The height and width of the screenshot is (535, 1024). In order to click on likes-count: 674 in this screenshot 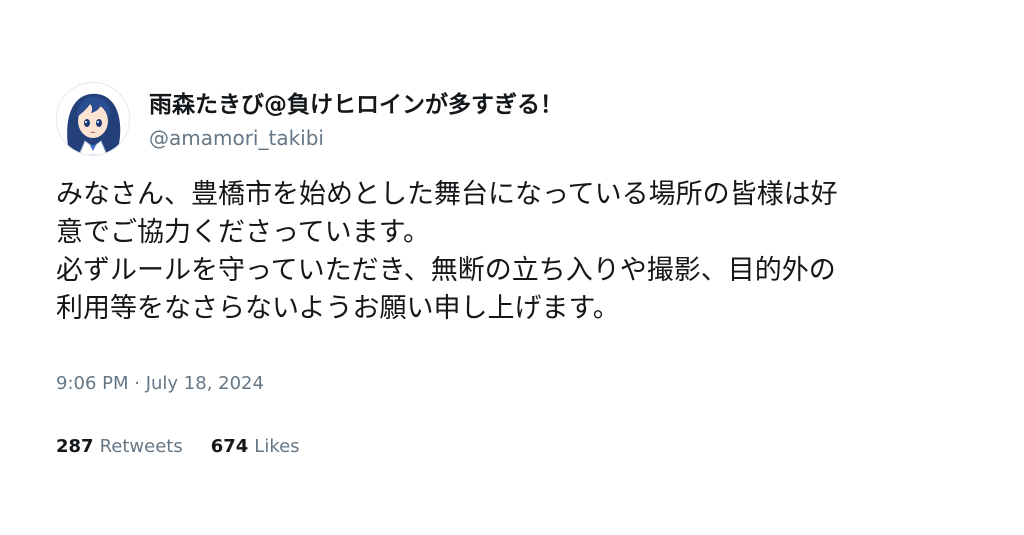, I will do `click(229, 446)`.